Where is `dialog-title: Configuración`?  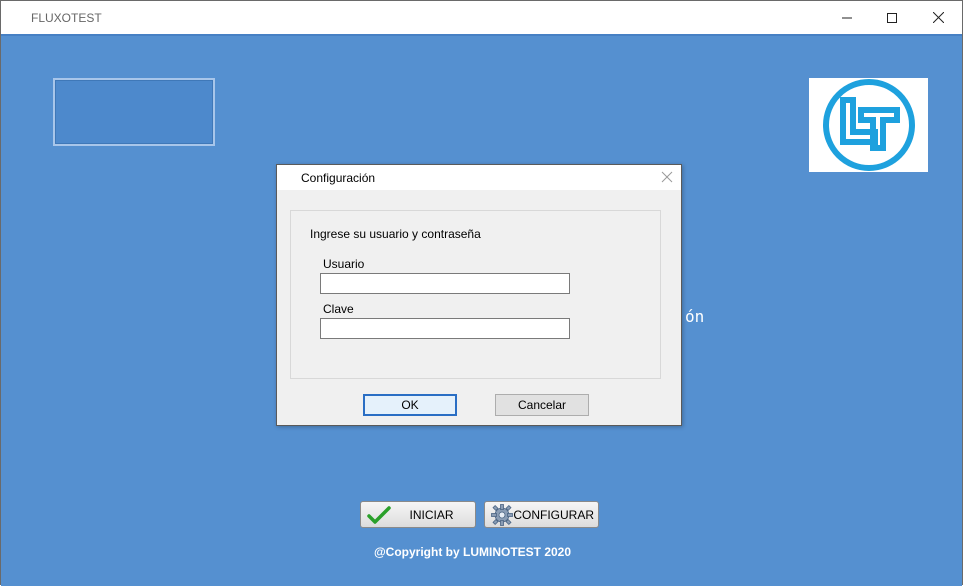
dialog-title: Configuración is located at coordinates (338, 178).